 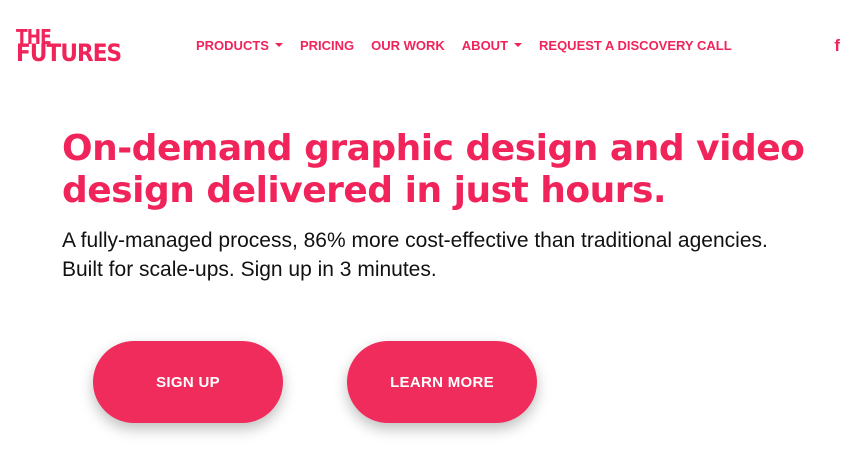 I want to click on nav-item-label: PRICING, so click(x=327, y=45).